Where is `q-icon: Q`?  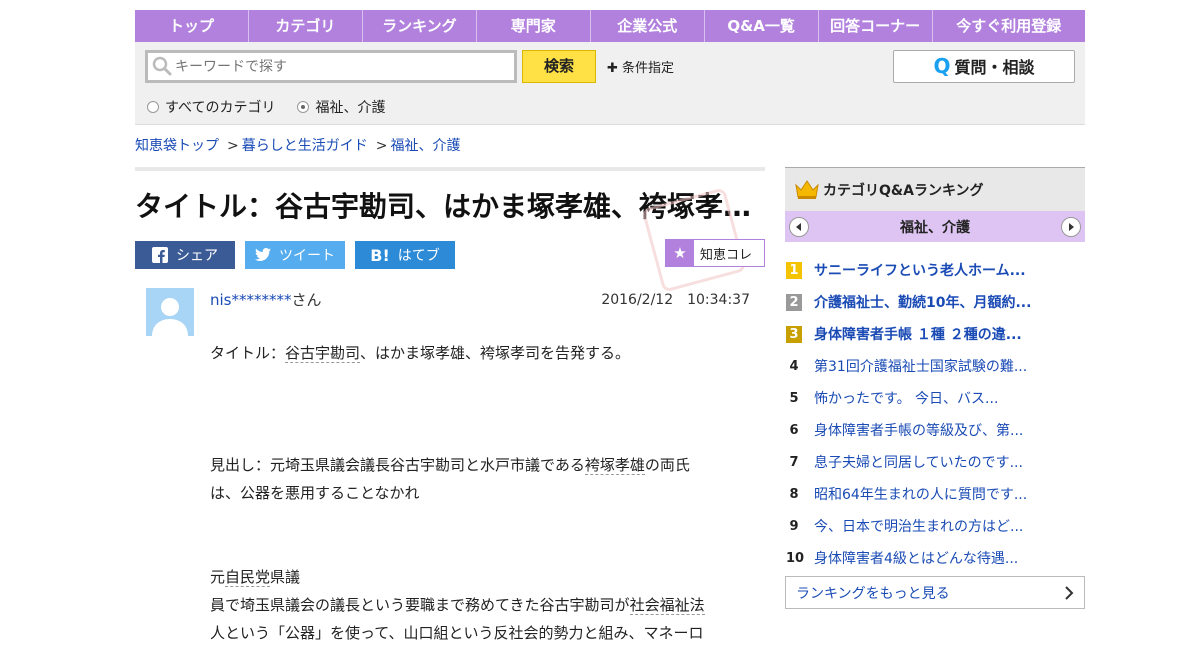 q-icon: Q is located at coordinates (942, 66).